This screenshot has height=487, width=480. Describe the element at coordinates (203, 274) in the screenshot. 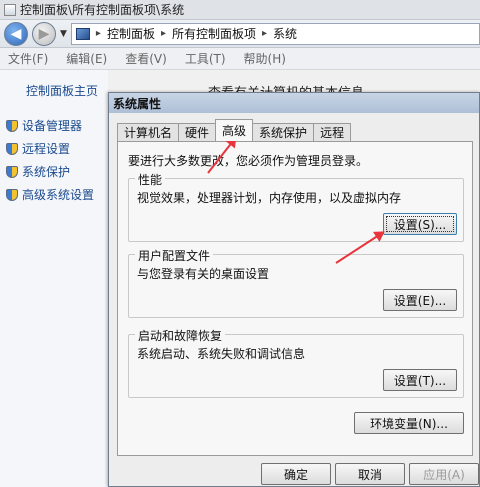

I see `user-profiles-desc: 与您登录有关的桌面设置` at that location.